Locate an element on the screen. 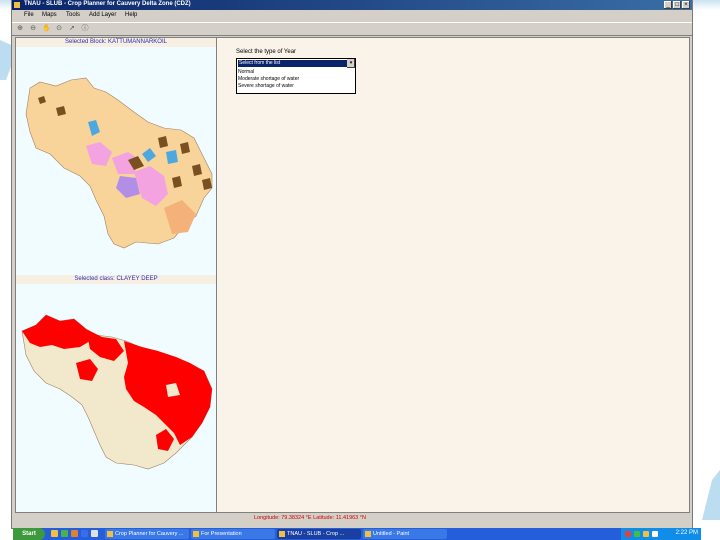  start-button: Start is located at coordinates (29, 534).